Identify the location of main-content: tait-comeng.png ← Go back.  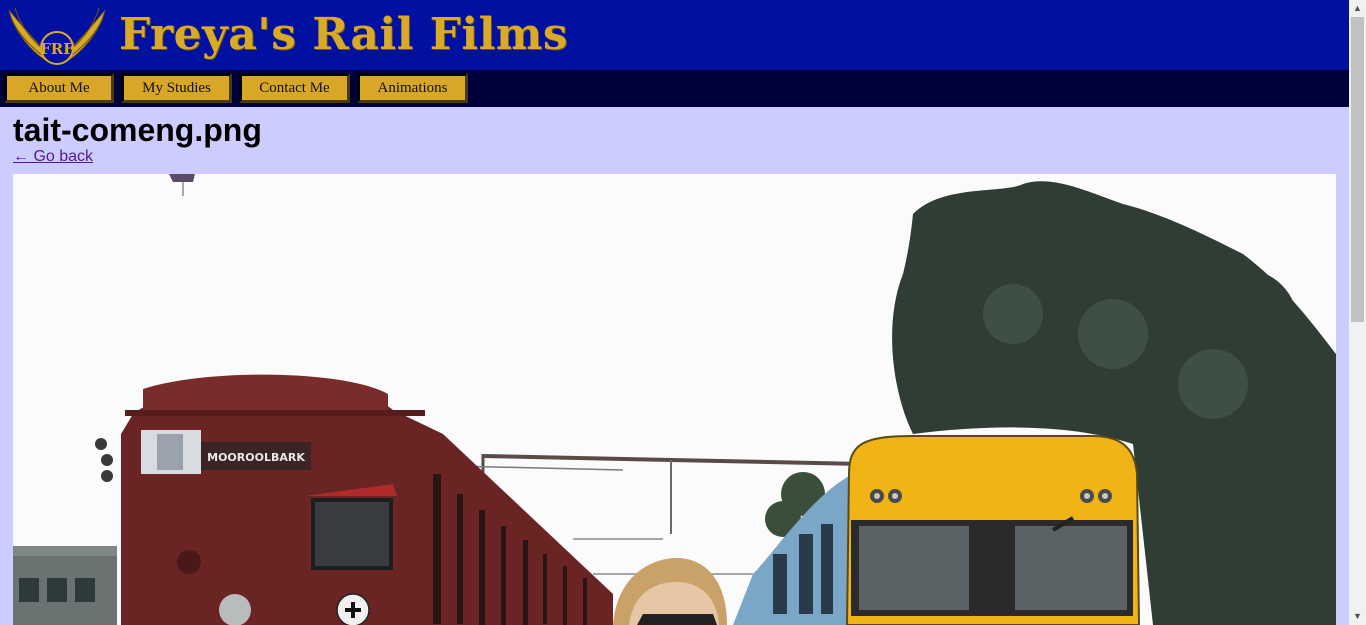
(674, 136).